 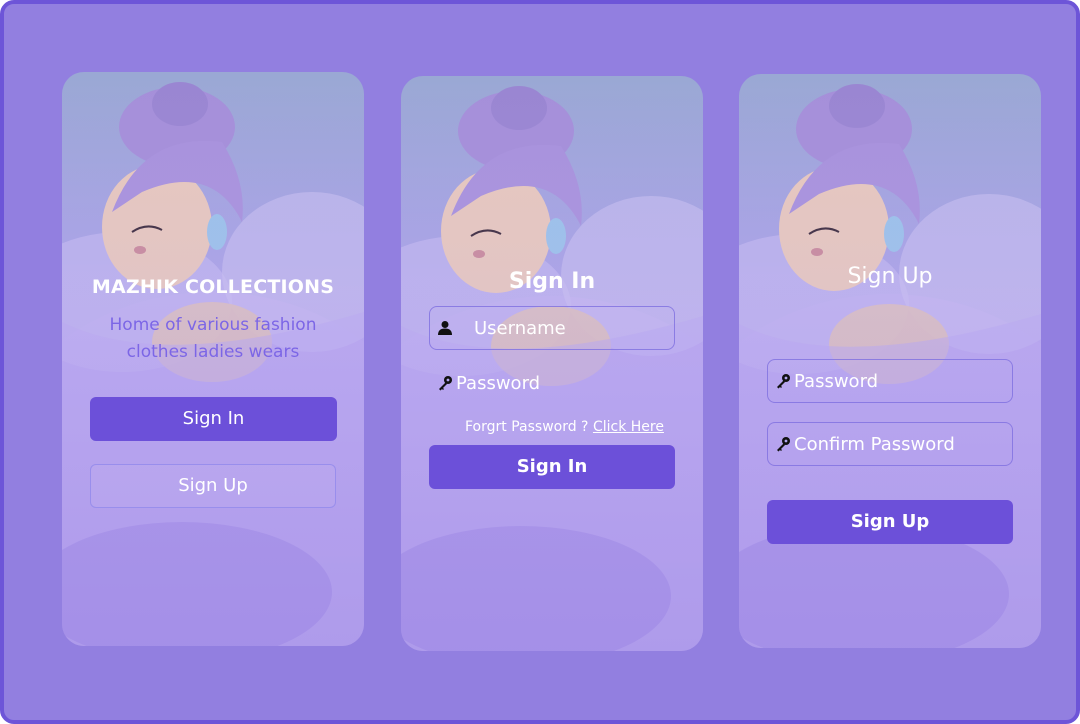 I want to click on sign-in-button: Sign In, so click(x=213, y=419).